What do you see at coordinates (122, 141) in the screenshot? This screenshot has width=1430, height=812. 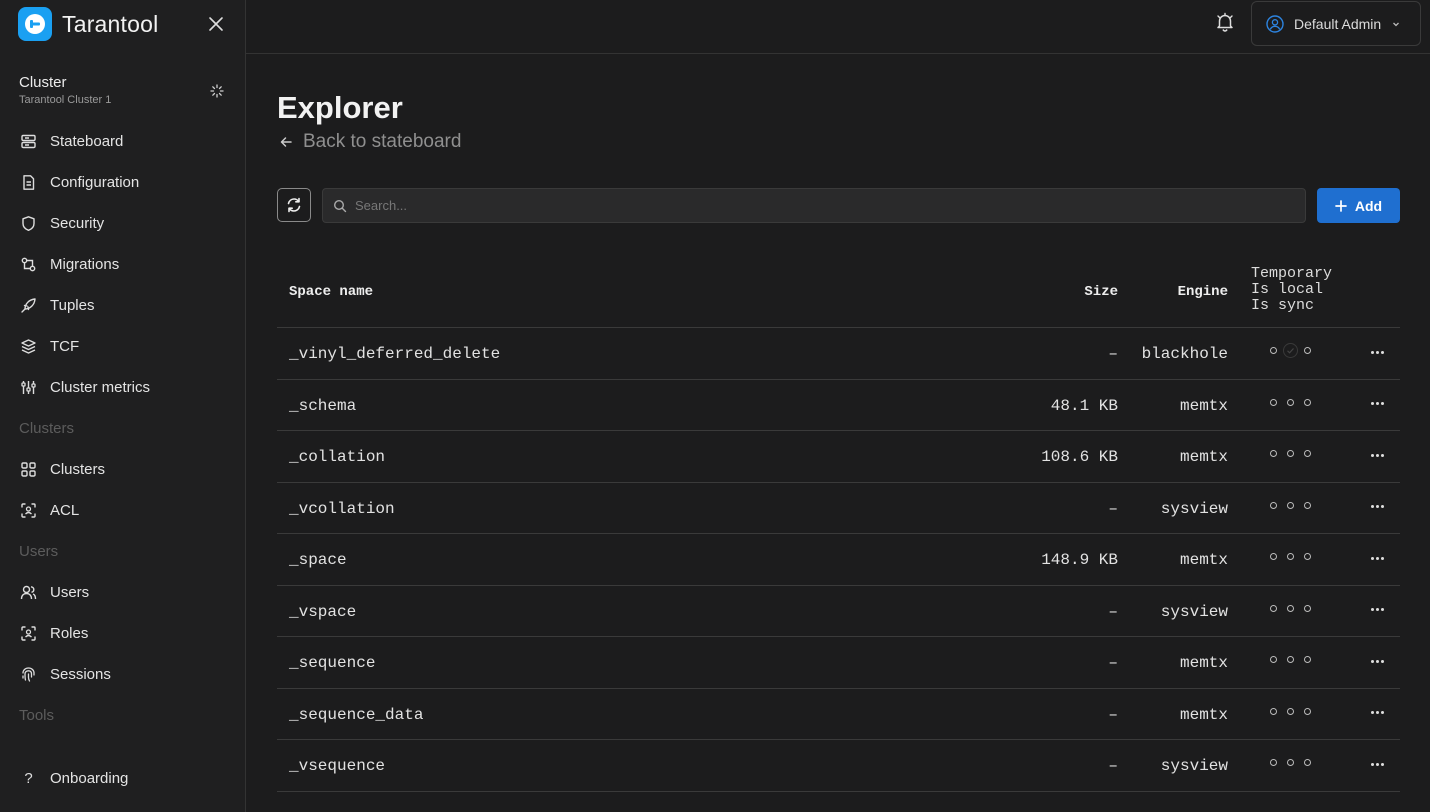 I see `sidebar-item-stateboard: Stateboard` at bounding box center [122, 141].